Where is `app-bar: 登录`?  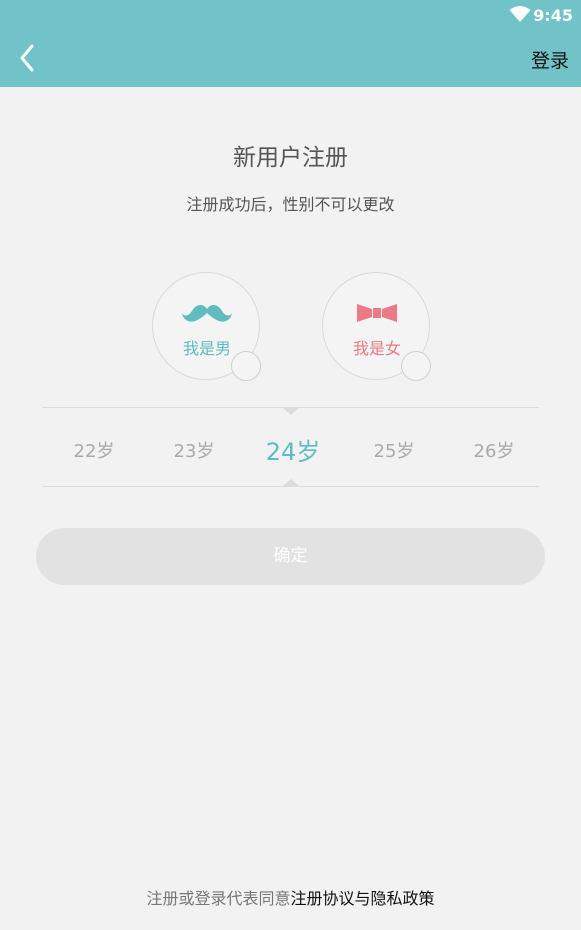
app-bar: 登录 is located at coordinates (290, 58).